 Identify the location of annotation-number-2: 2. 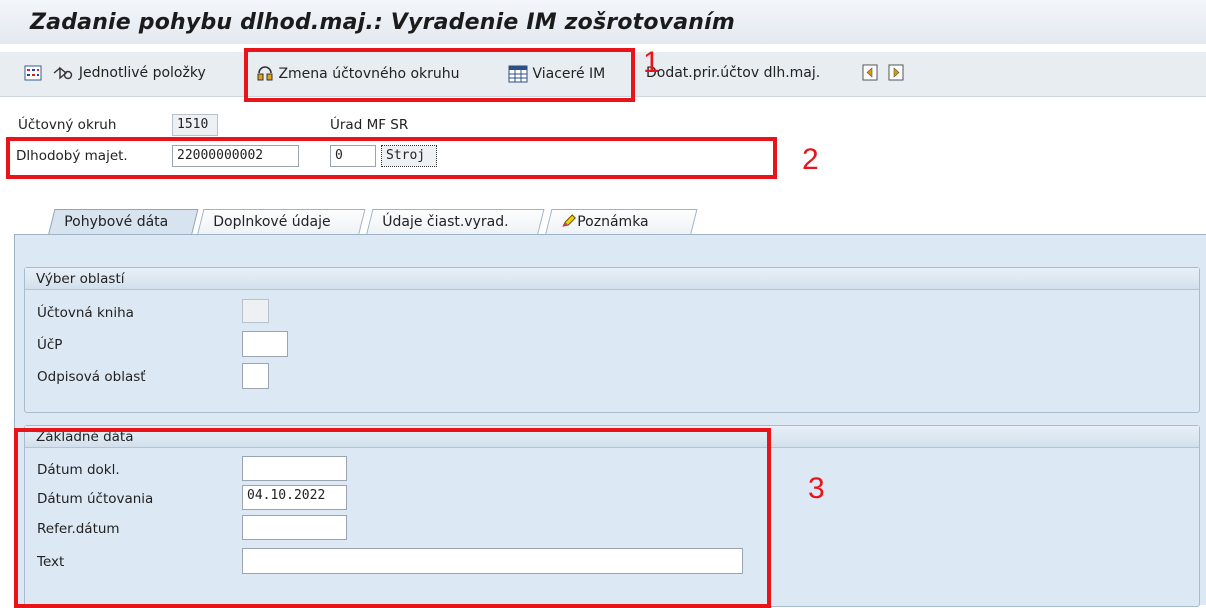
(810, 159).